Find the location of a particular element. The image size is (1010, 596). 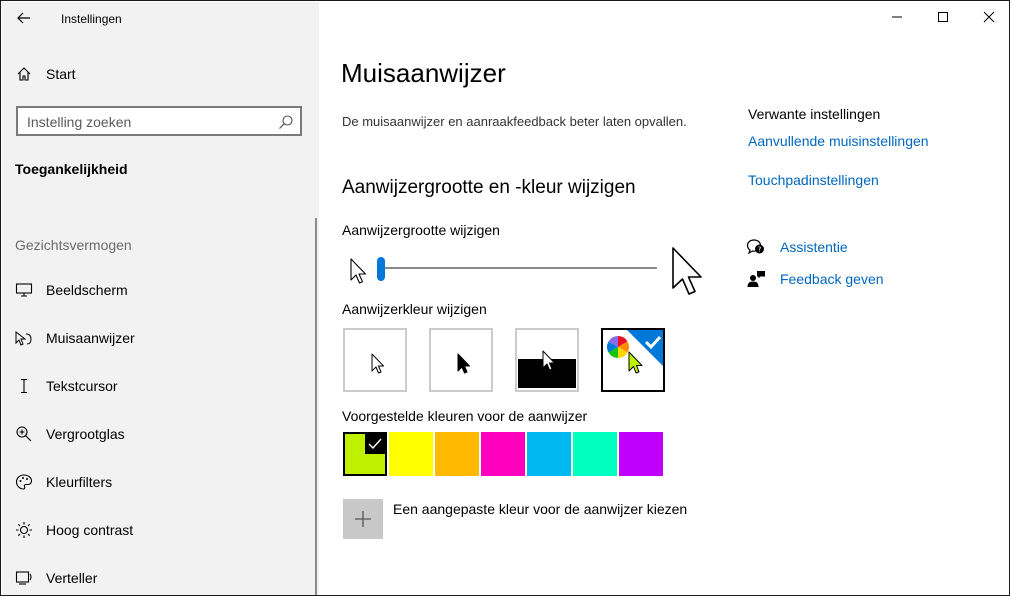

sidebar-item-vergrootglas: Vergrootglas is located at coordinates (160, 434).